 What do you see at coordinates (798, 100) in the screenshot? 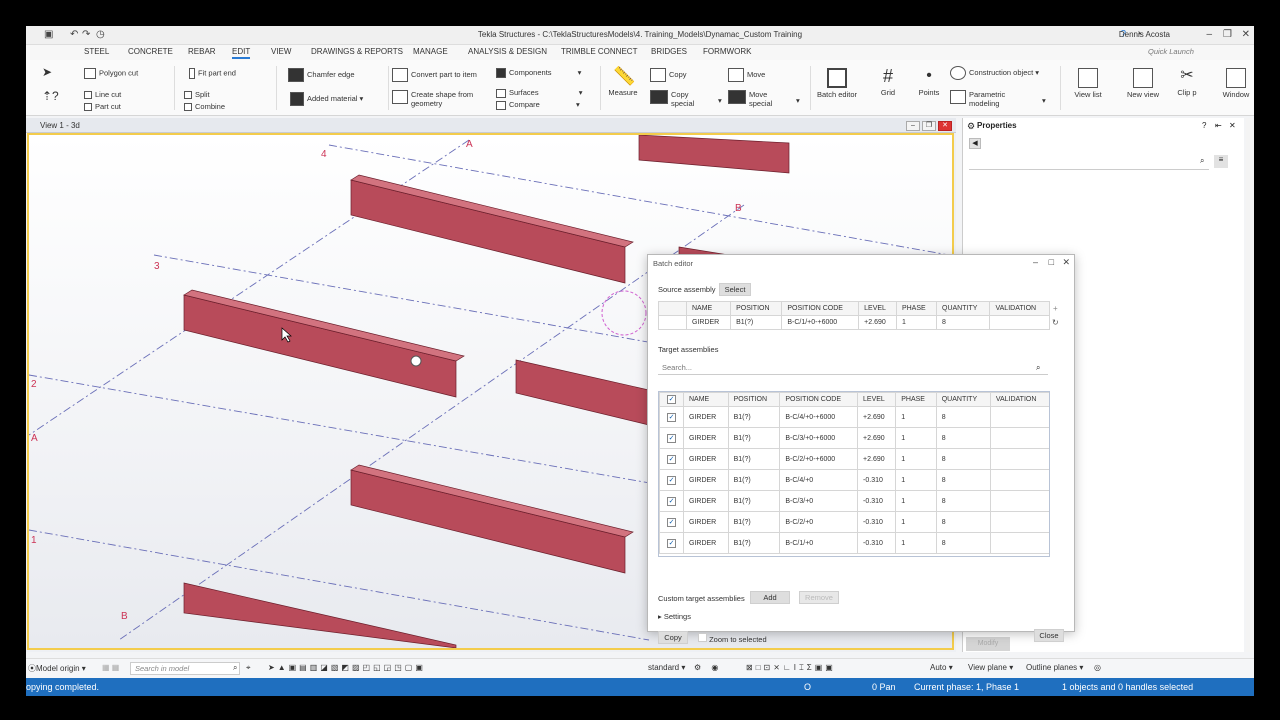
I see `move-special-dropdown: ▾` at bounding box center [798, 100].